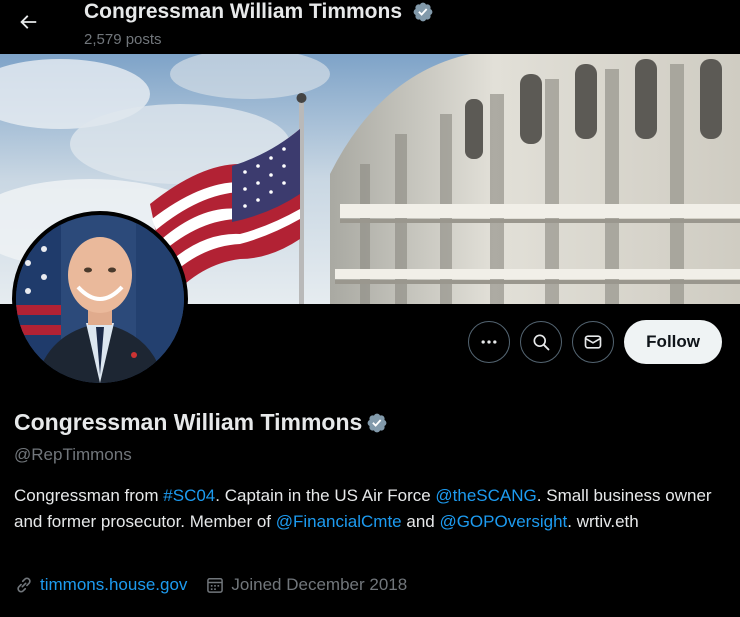  Describe the element at coordinates (485, 495) in the screenshot. I see `mention-link: @theSCANG` at that location.